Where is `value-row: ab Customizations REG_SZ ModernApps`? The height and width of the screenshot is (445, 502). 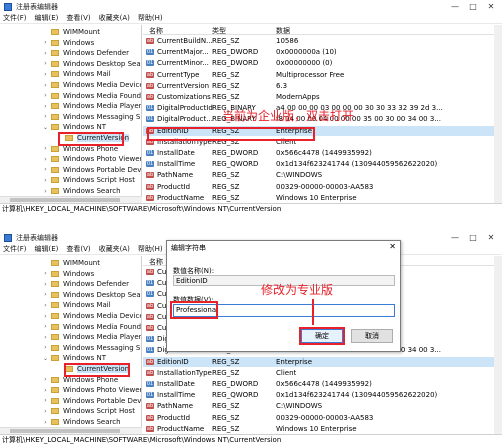 value-row: ab Customizations REG_SZ ModernApps is located at coordinates (318, 97).